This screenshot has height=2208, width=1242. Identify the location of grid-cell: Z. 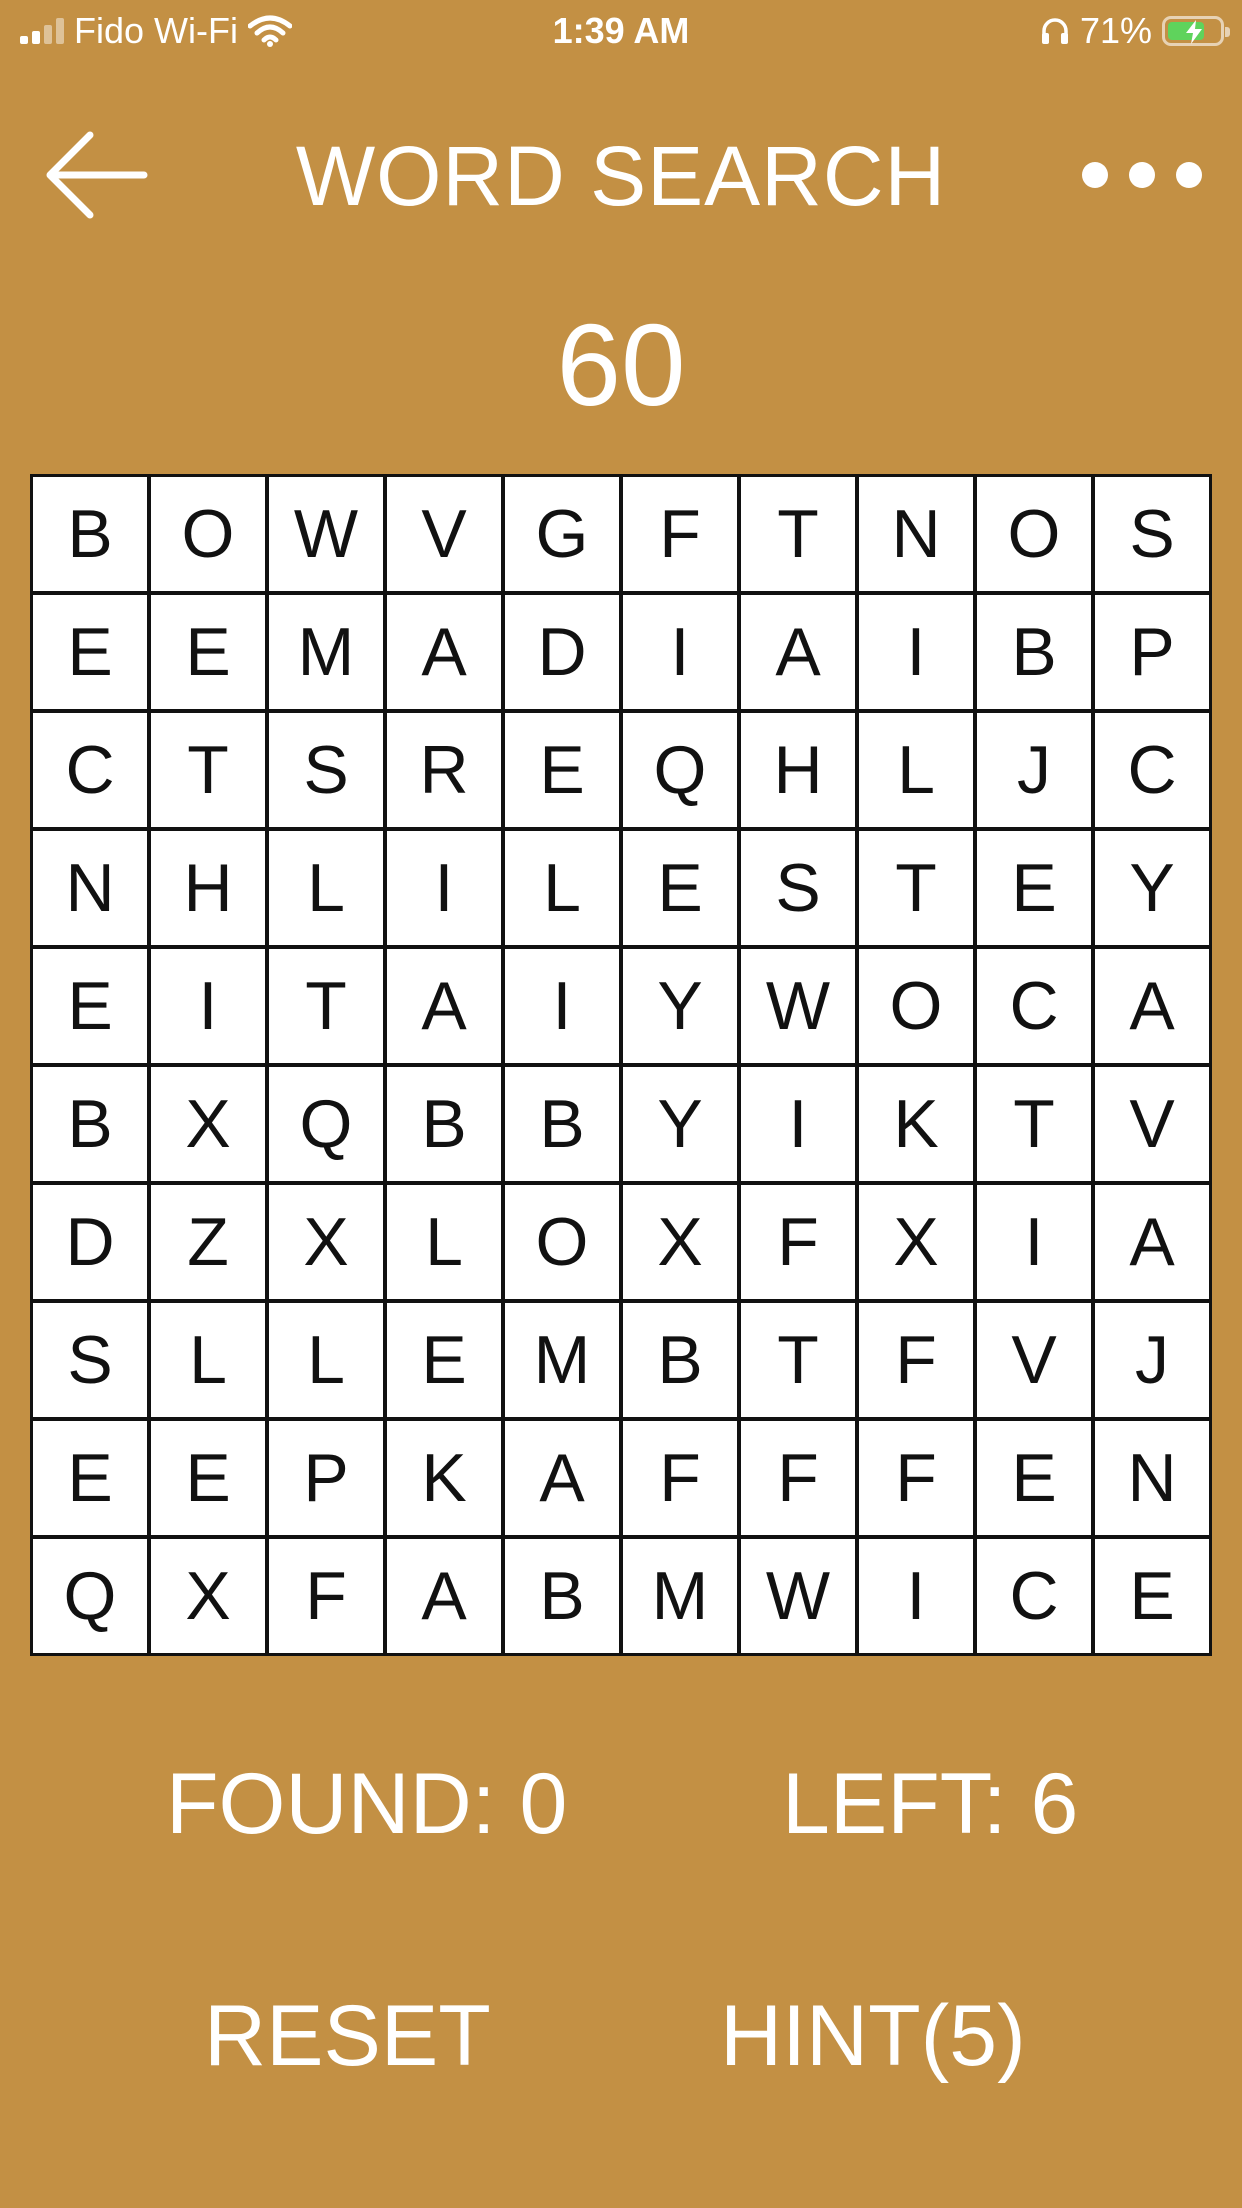
(208, 1242).